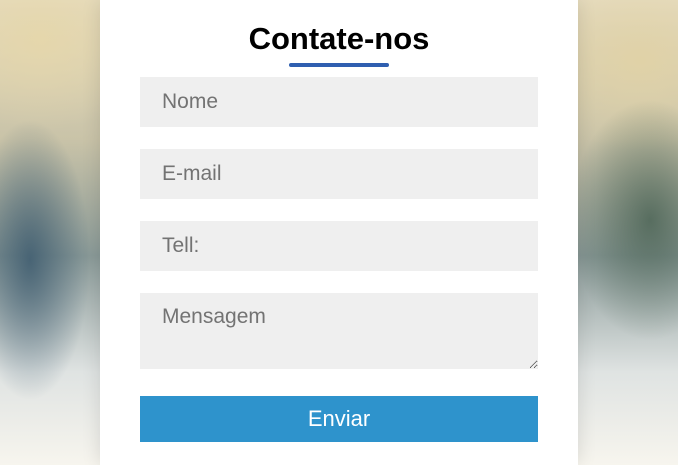 This screenshot has height=465, width=678. What do you see at coordinates (339, 331) in the screenshot?
I see `message-textarea` at bounding box center [339, 331].